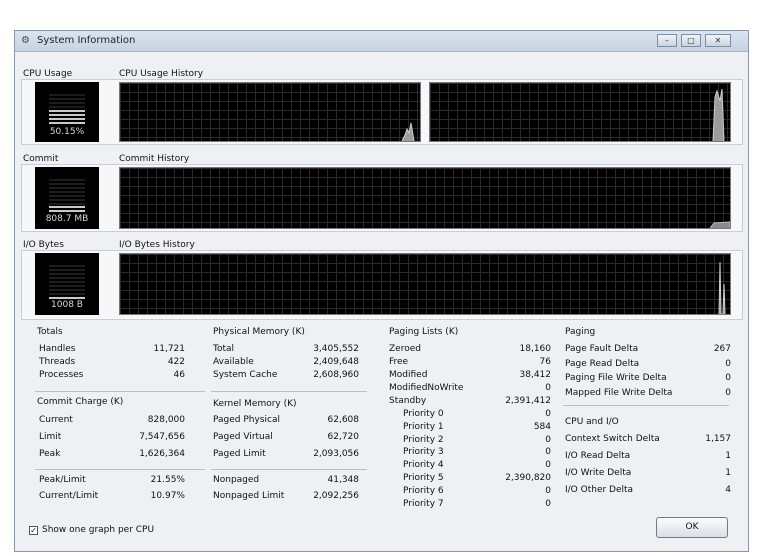  I want to click on stat-label: Peak, so click(50, 454).